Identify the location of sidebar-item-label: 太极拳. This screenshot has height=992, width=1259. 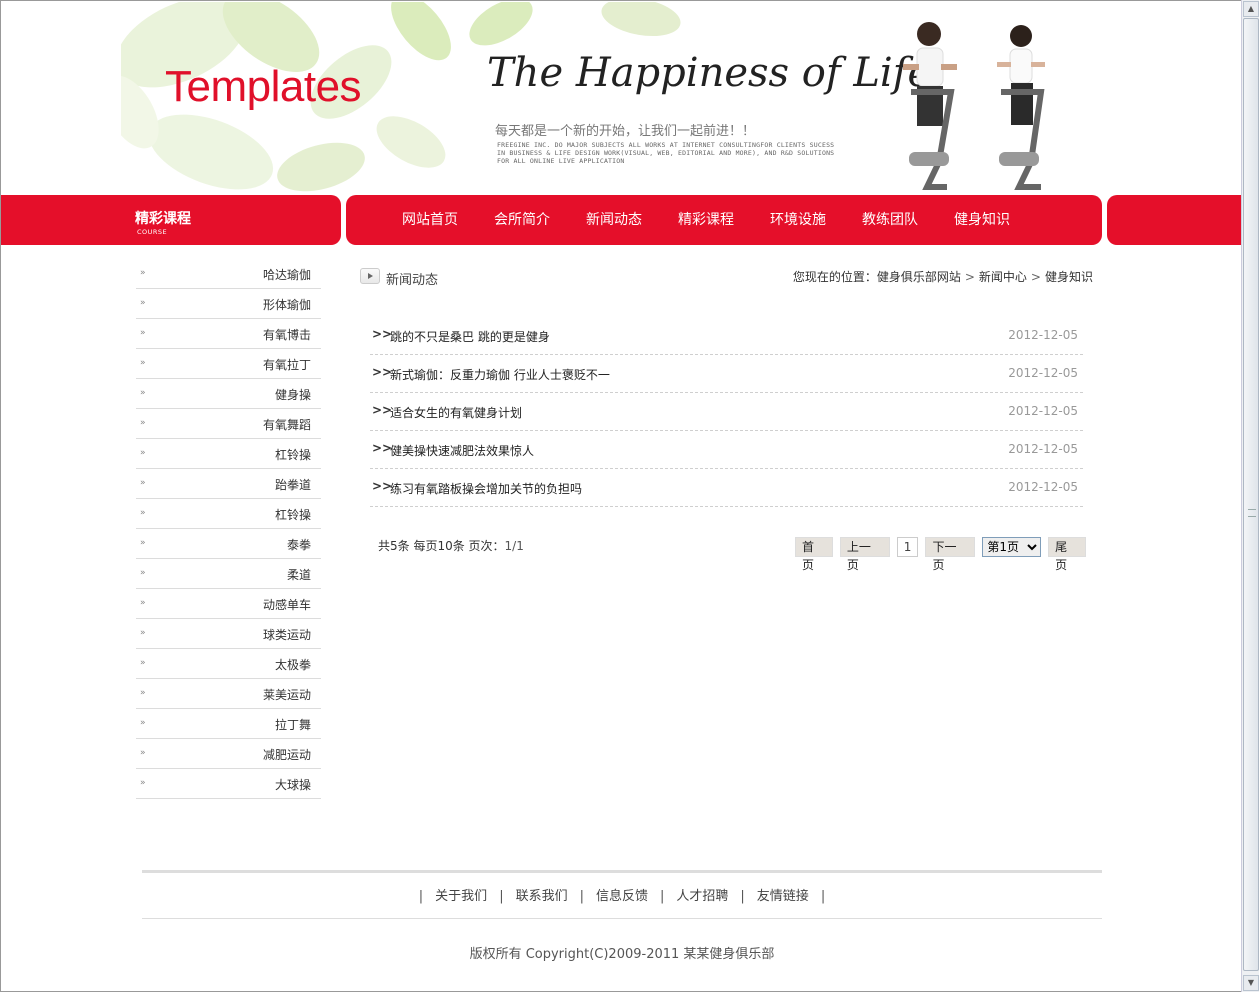
(293, 664).